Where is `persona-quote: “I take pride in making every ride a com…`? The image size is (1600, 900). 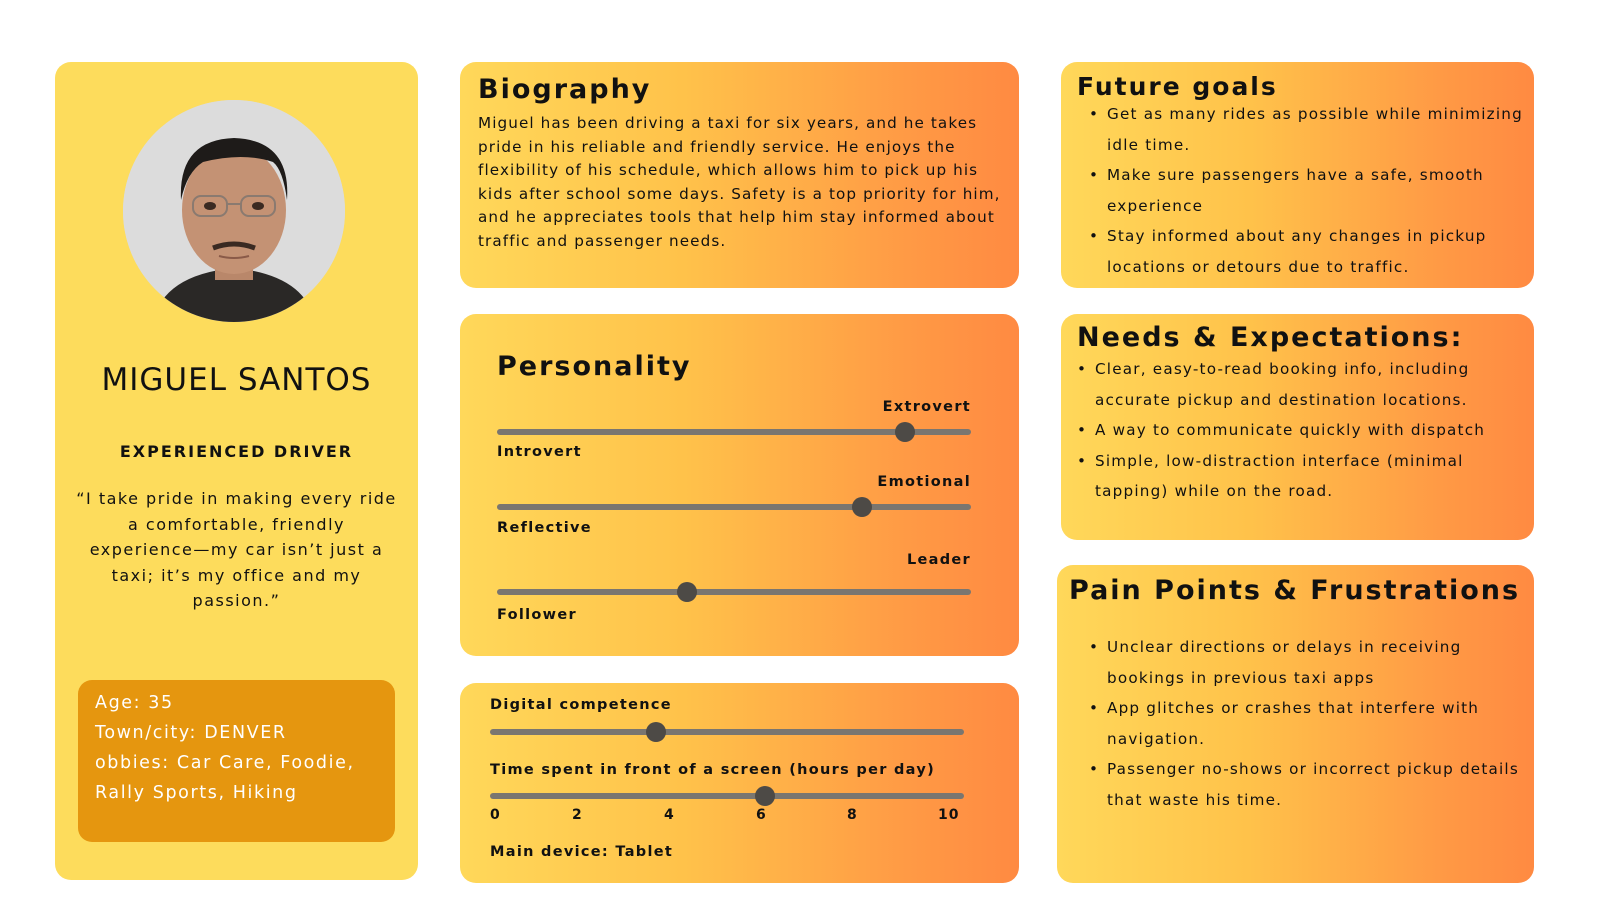
persona-quote: “I take pride in making every ride a com… is located at coordinates (236, 549).